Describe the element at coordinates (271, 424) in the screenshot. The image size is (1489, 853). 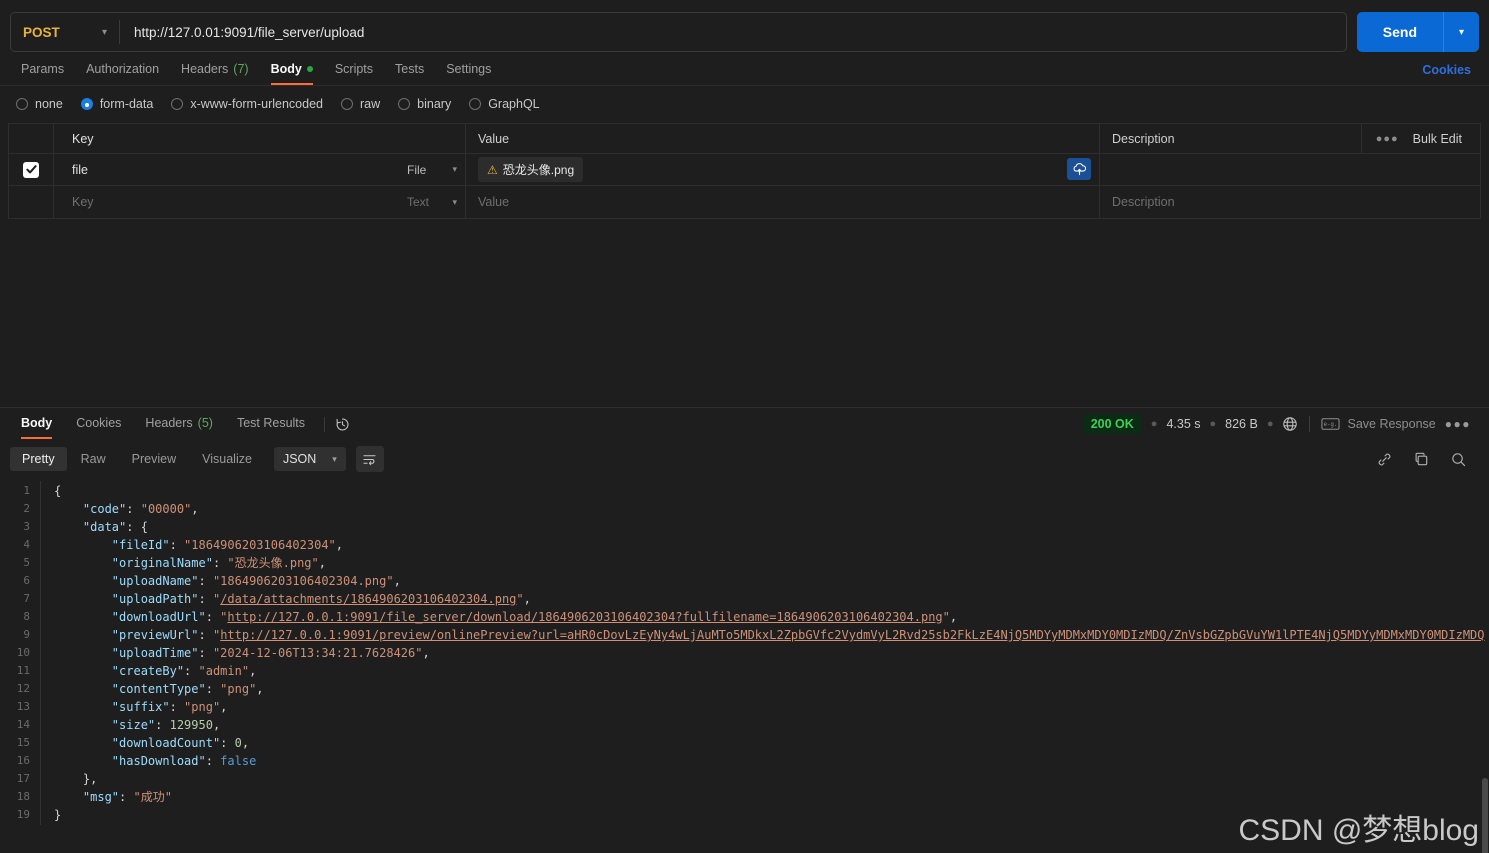
I see `response-tab-test-results: Test Results` at that location.